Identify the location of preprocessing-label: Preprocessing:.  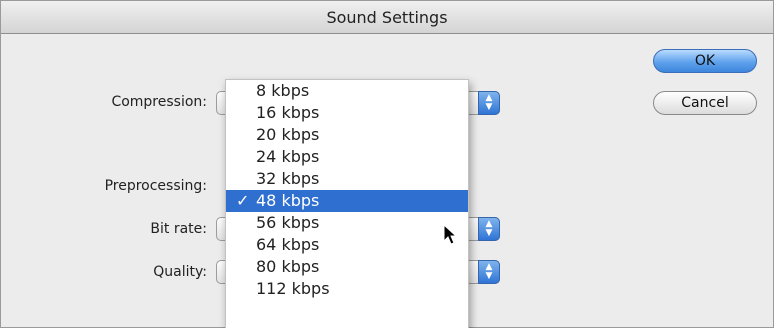
(155, 186).